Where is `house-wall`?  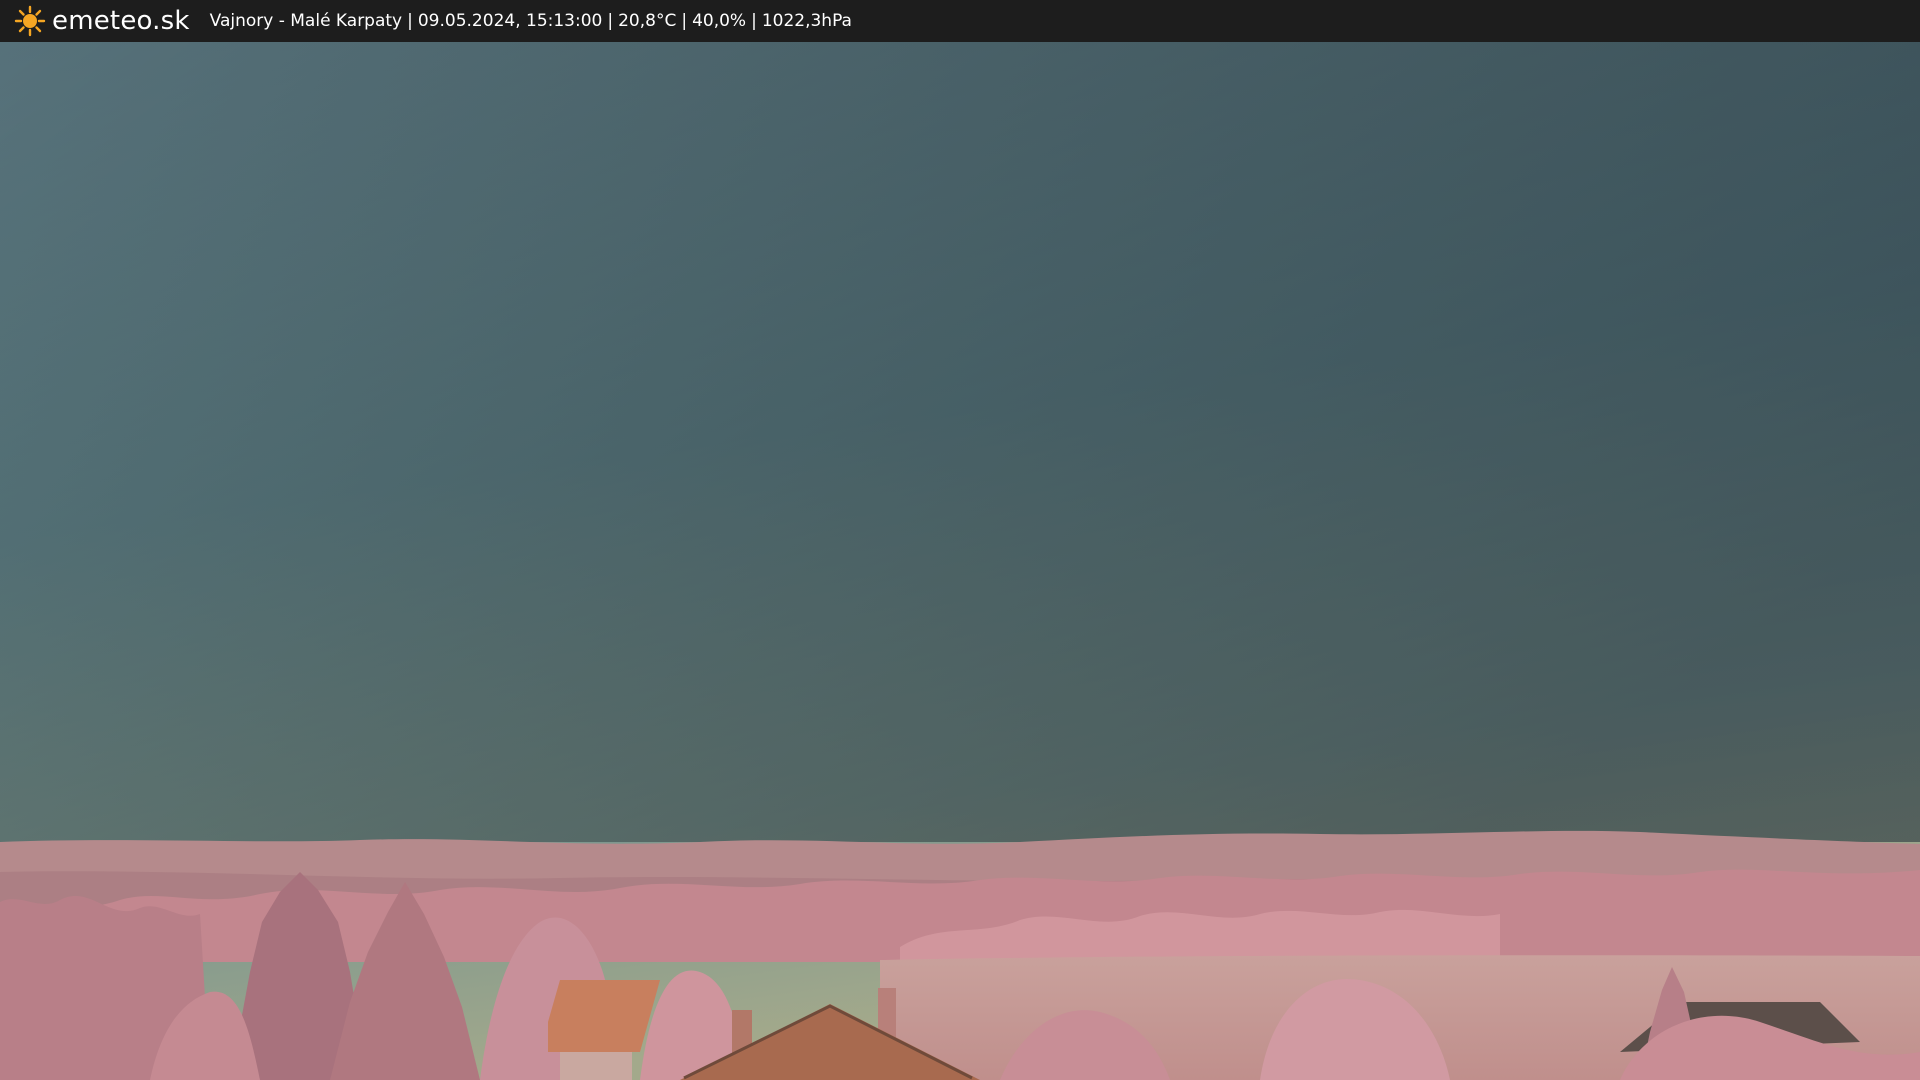 house-wall is located at coordinates (596, 1066).